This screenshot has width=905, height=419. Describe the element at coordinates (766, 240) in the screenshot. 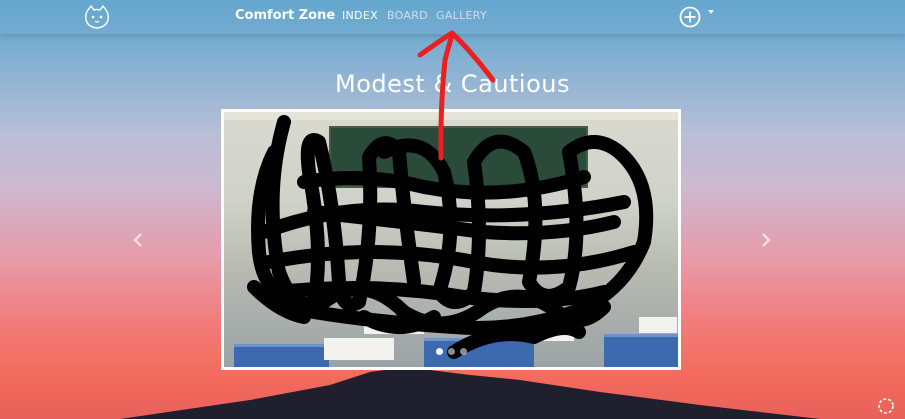

I see `chevron-right-icon` at that location.